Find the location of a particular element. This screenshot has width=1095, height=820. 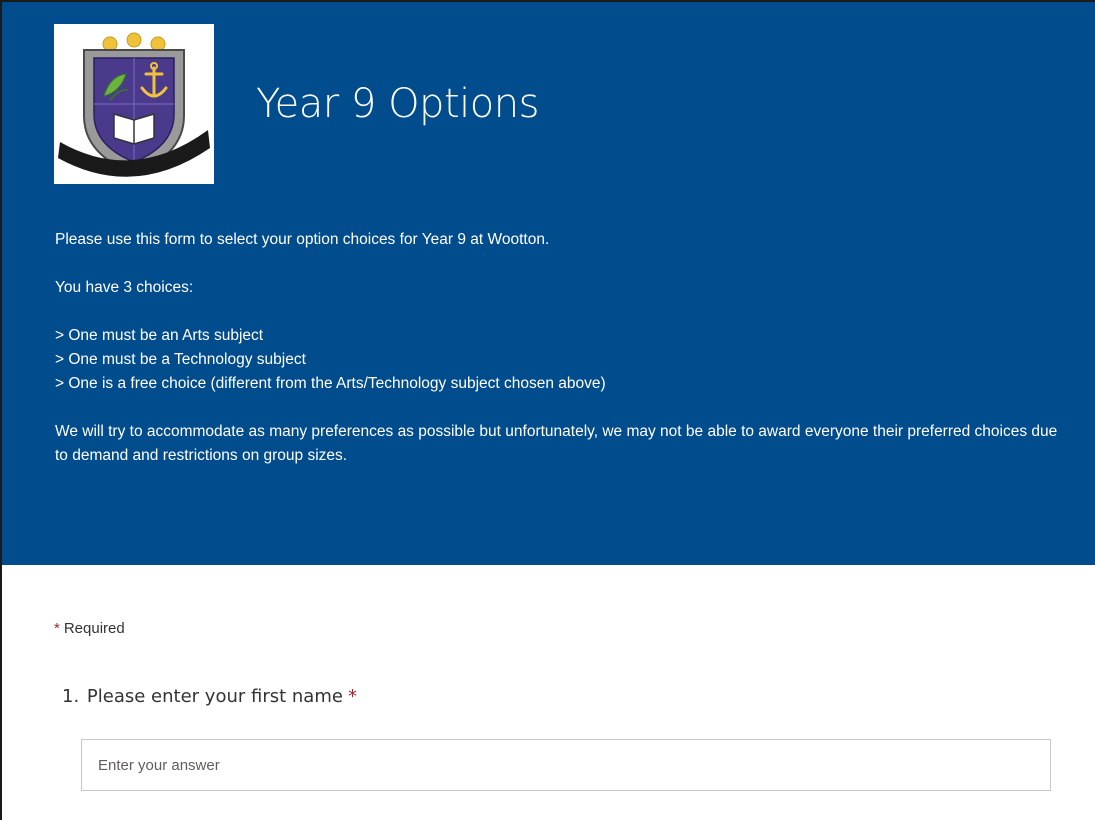

description-rule-technology: > One must be a Technology subject is located at coordinates (180, 359).